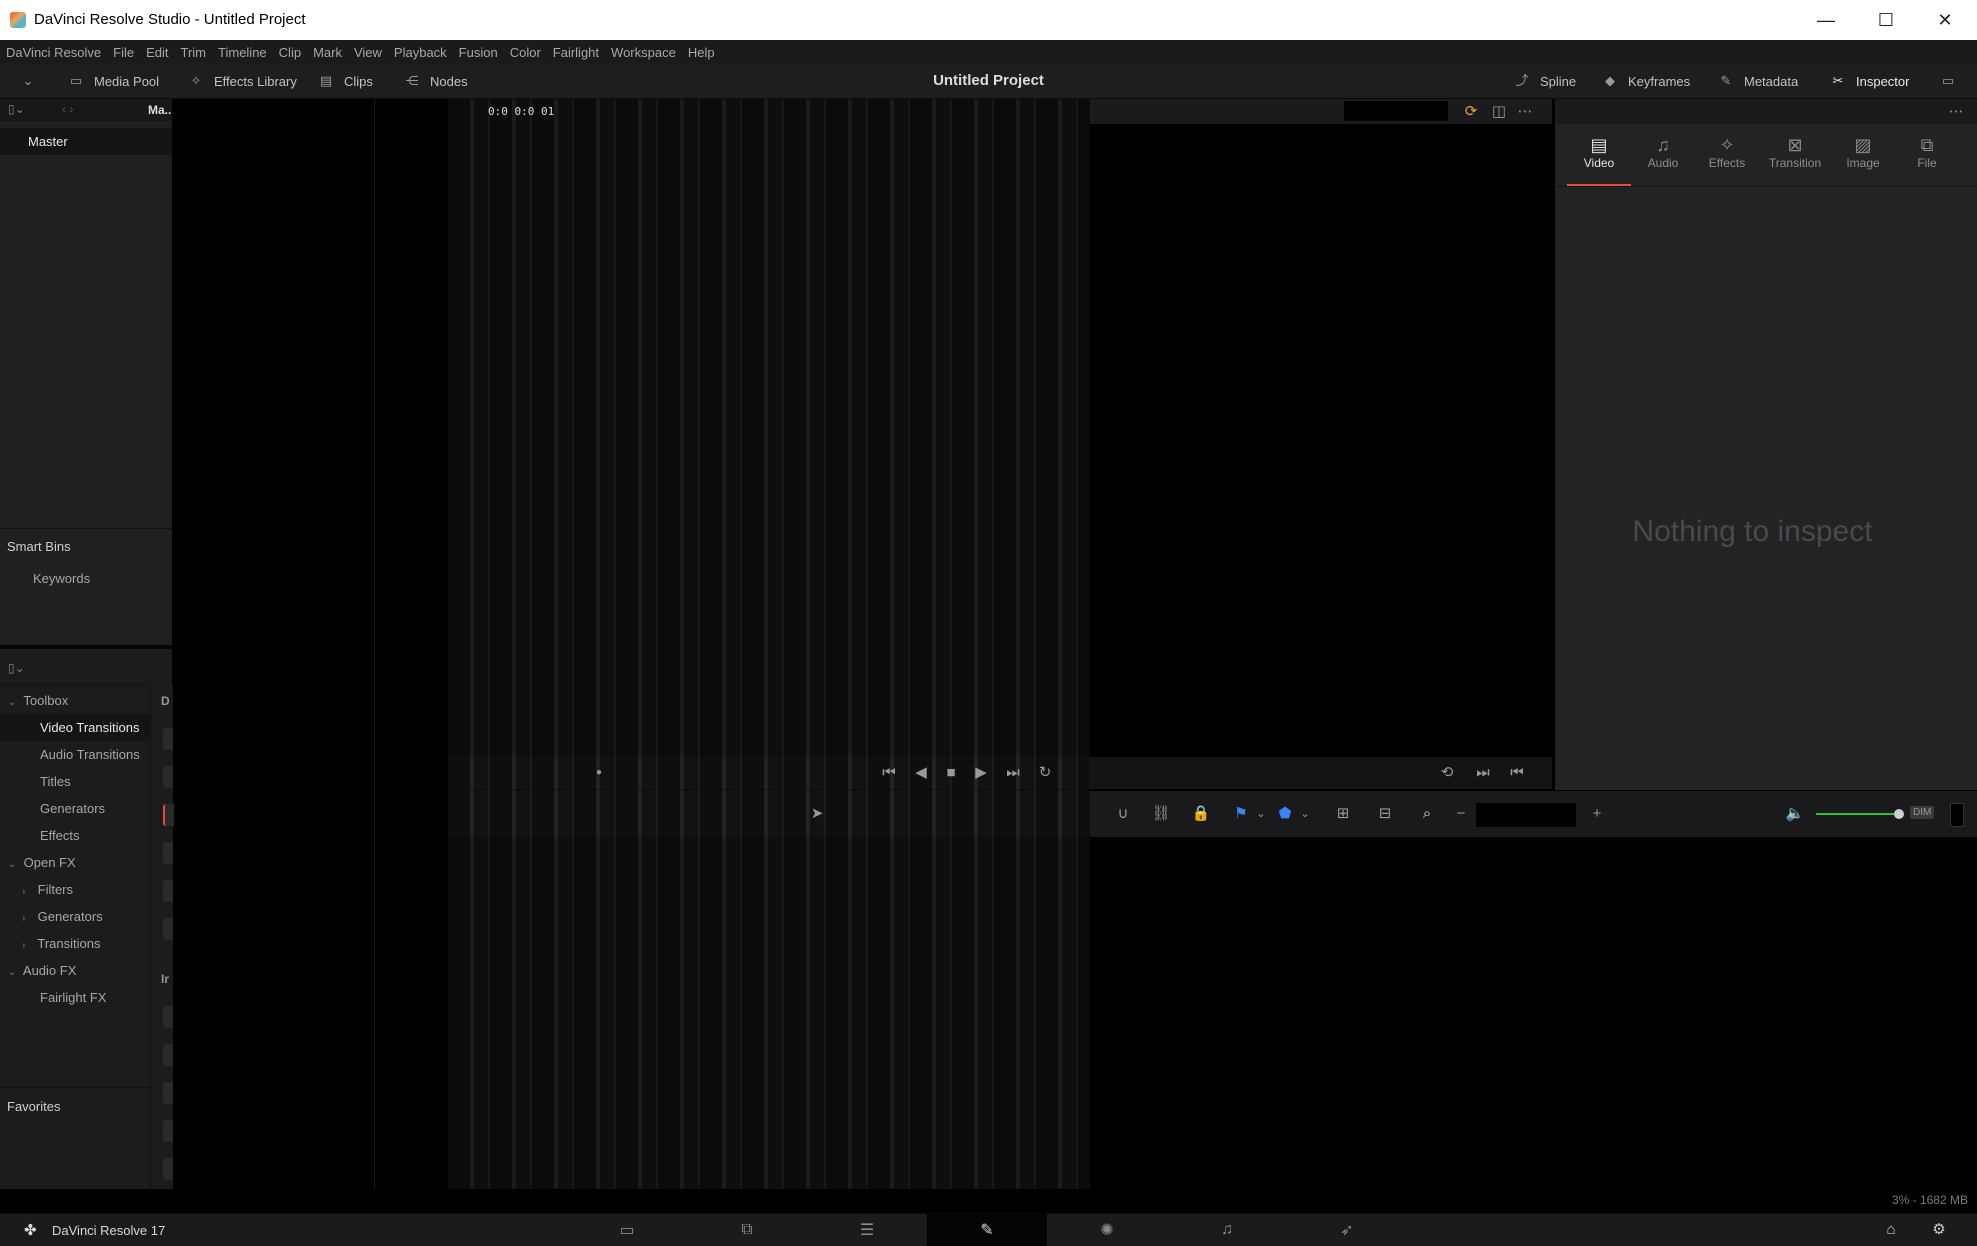 The height and width of the screenshot is (1246, 1977). Describe the element at coordinates (921, 773) in the screenshot. I see `step-back-icon: ◀` at that location.